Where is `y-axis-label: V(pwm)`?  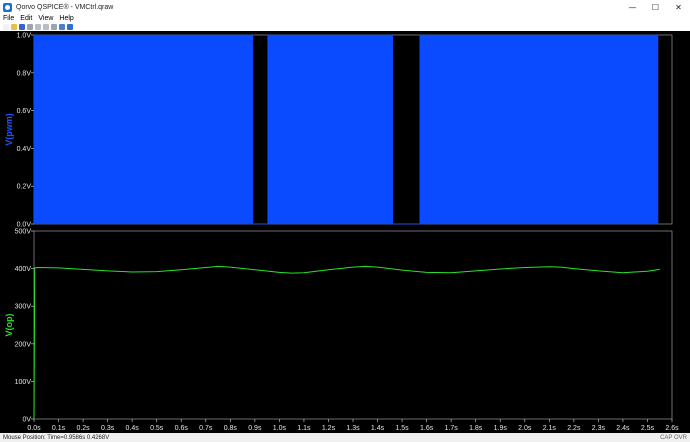
y-axis-label: V(pwm) is located at coordinates (9, 129).